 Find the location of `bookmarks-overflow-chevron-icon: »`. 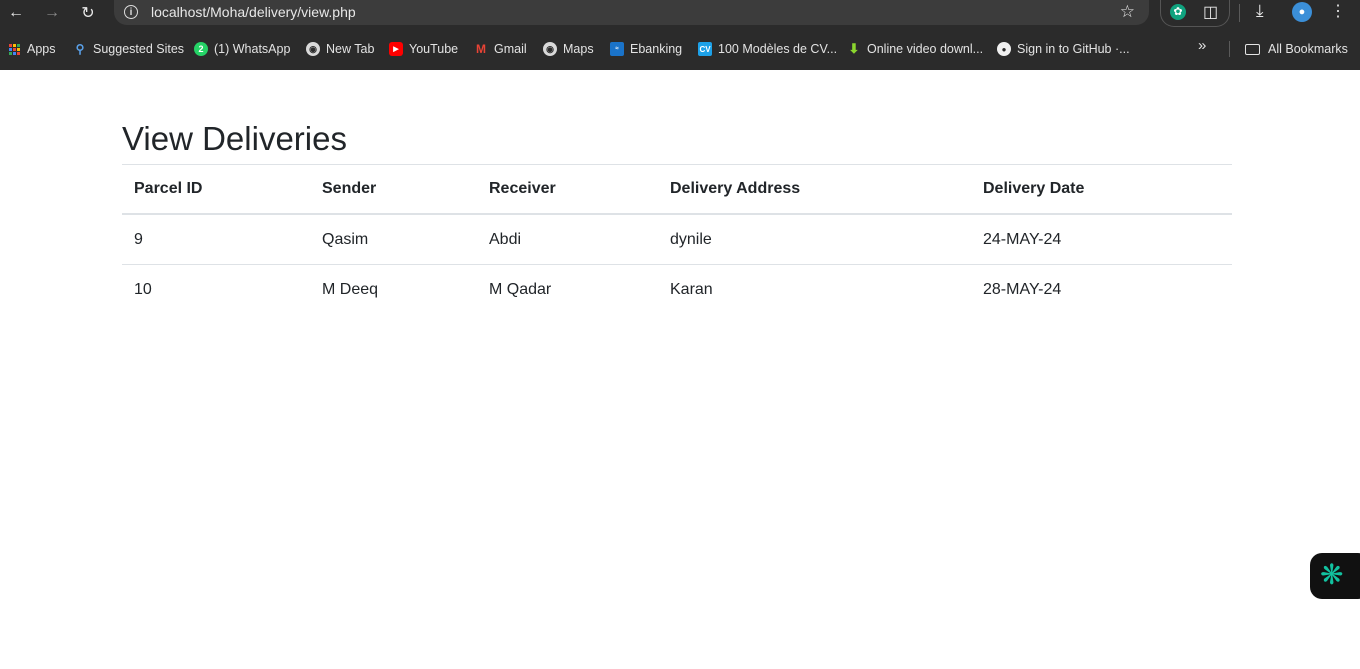

bookmarks-overflow-chevron-icon: » is located at coordinates (1202, 45).